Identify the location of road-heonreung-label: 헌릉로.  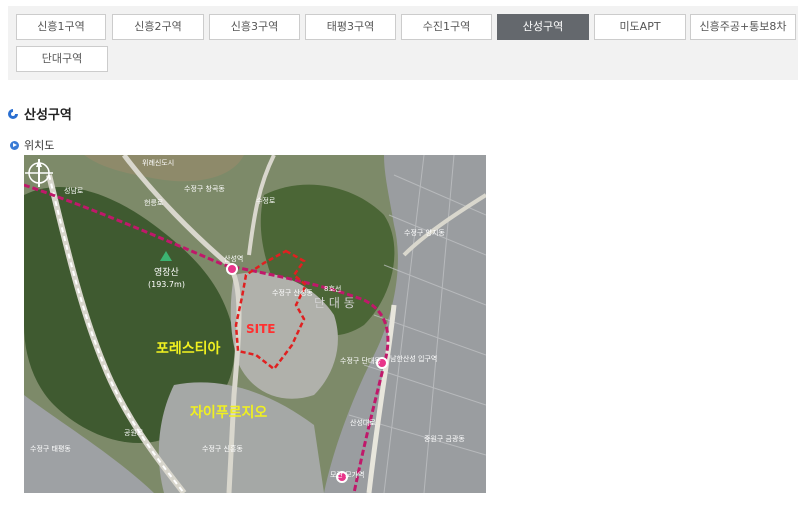
(154, 203).